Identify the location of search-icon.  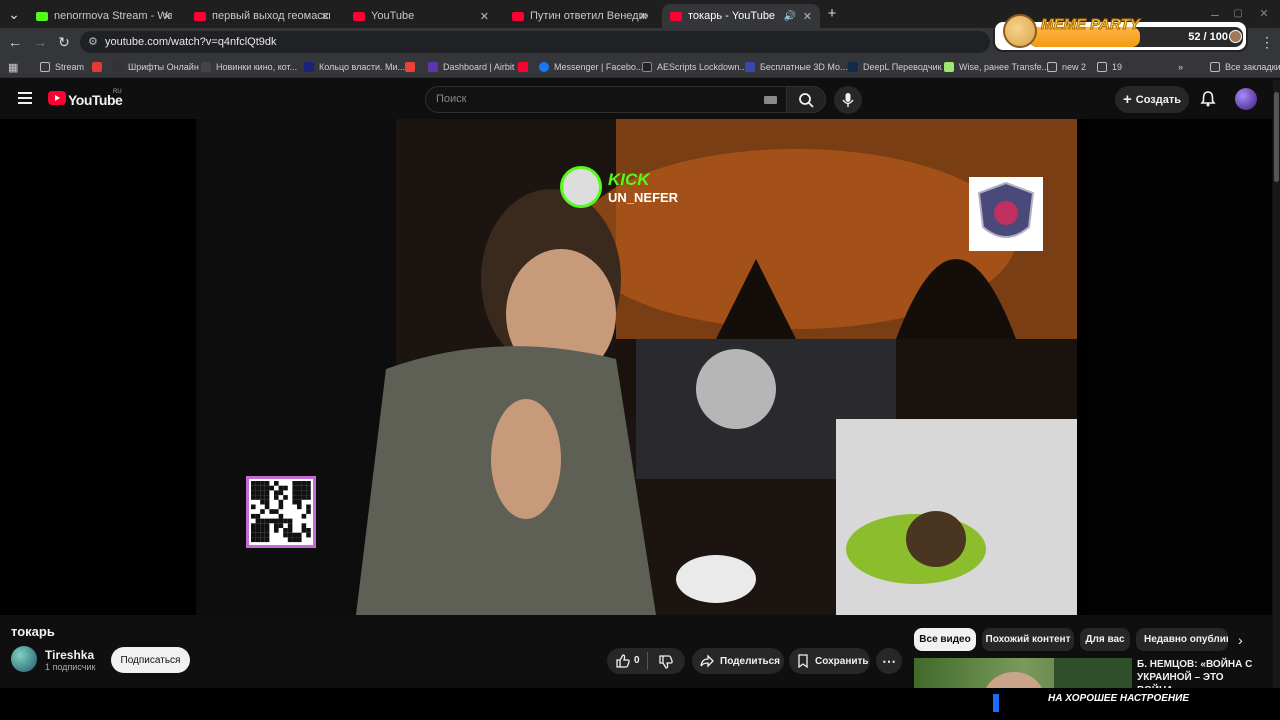
(806, 100).